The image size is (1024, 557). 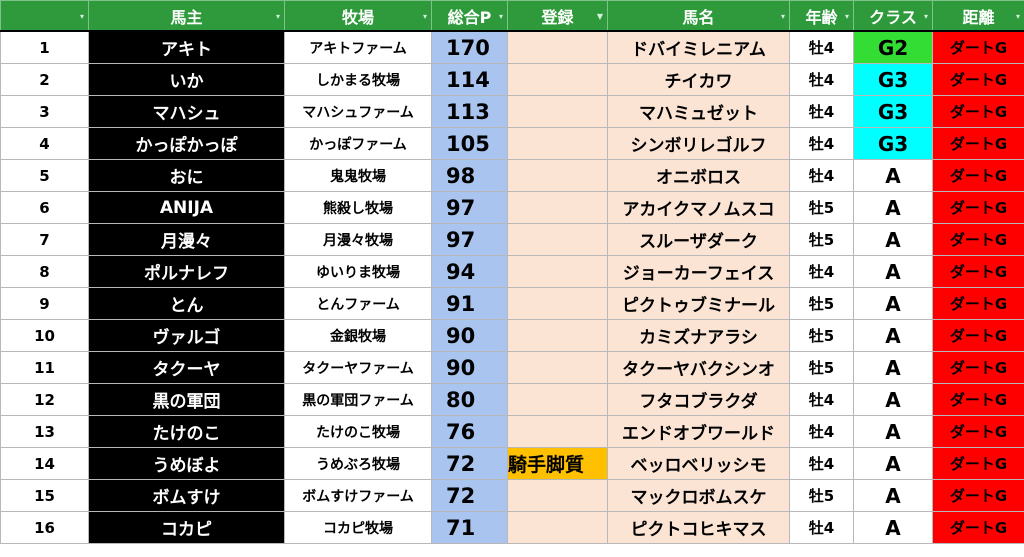 What do you see at coordinates (186, 463) in the screenshot?
I see `owner-cell: うめぼよ` at bounding box center [186, 463].